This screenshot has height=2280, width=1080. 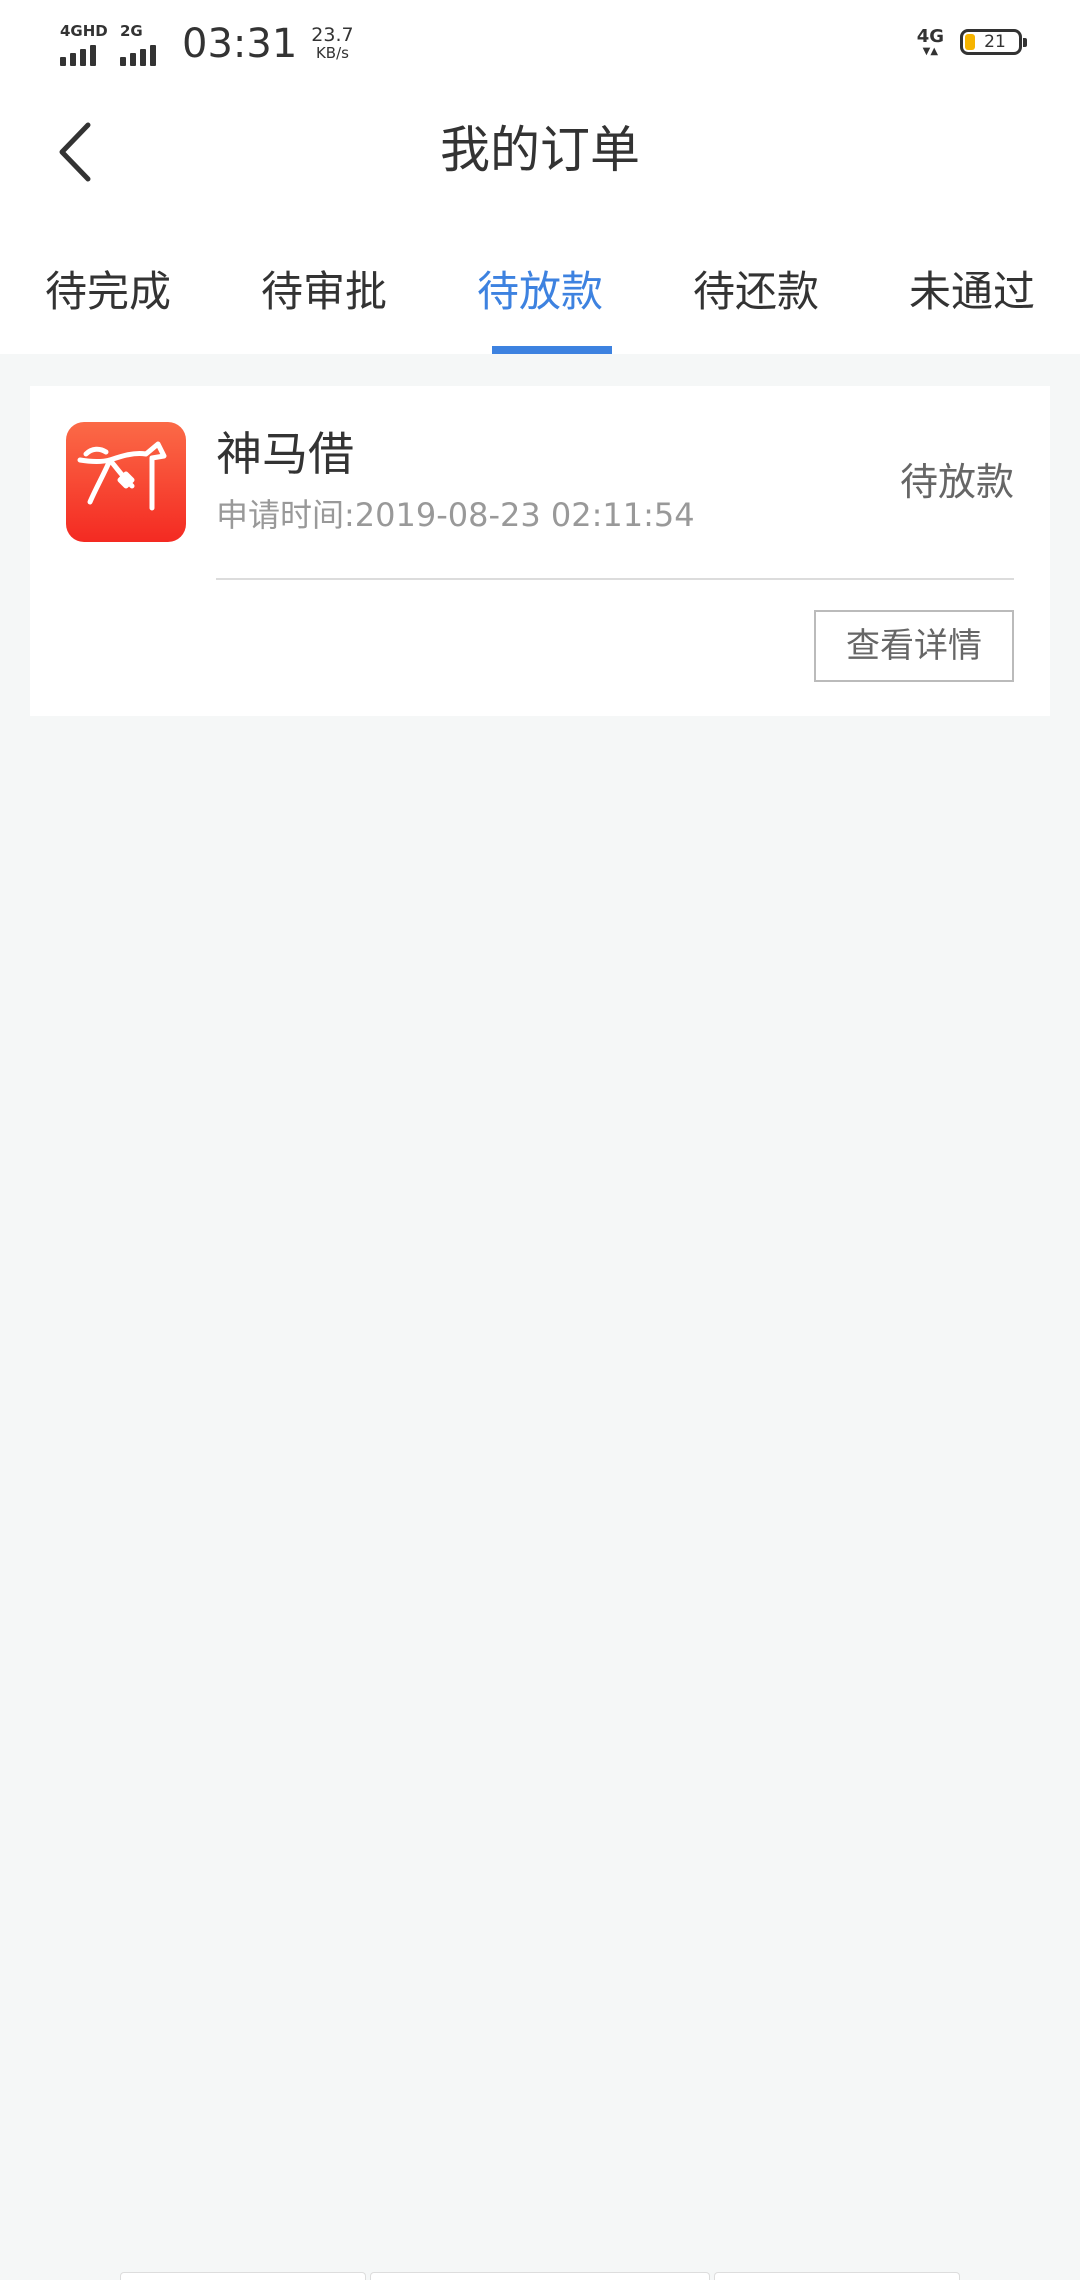 What do you see at coordinates (108, 303) in the screenshot?
I see `tab-pending-complete: 待完成` at bounding box center [108, 303].